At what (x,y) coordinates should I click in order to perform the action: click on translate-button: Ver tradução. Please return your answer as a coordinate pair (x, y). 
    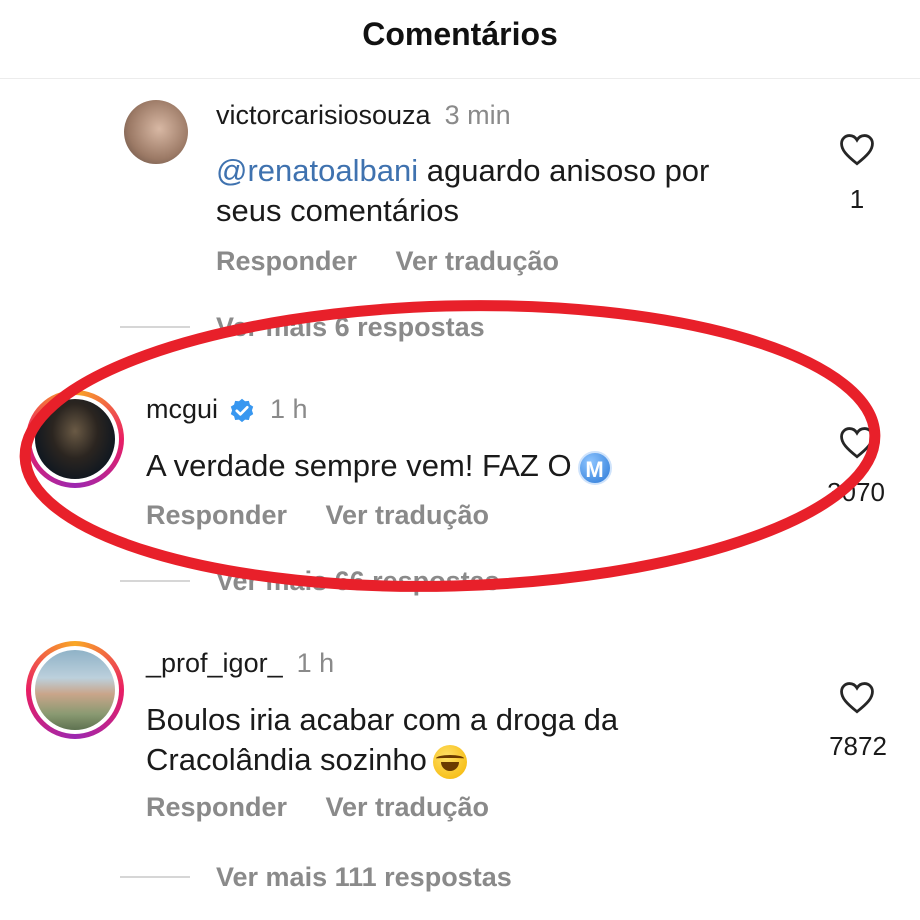
    Looking at the image, I should click on (407, 807).